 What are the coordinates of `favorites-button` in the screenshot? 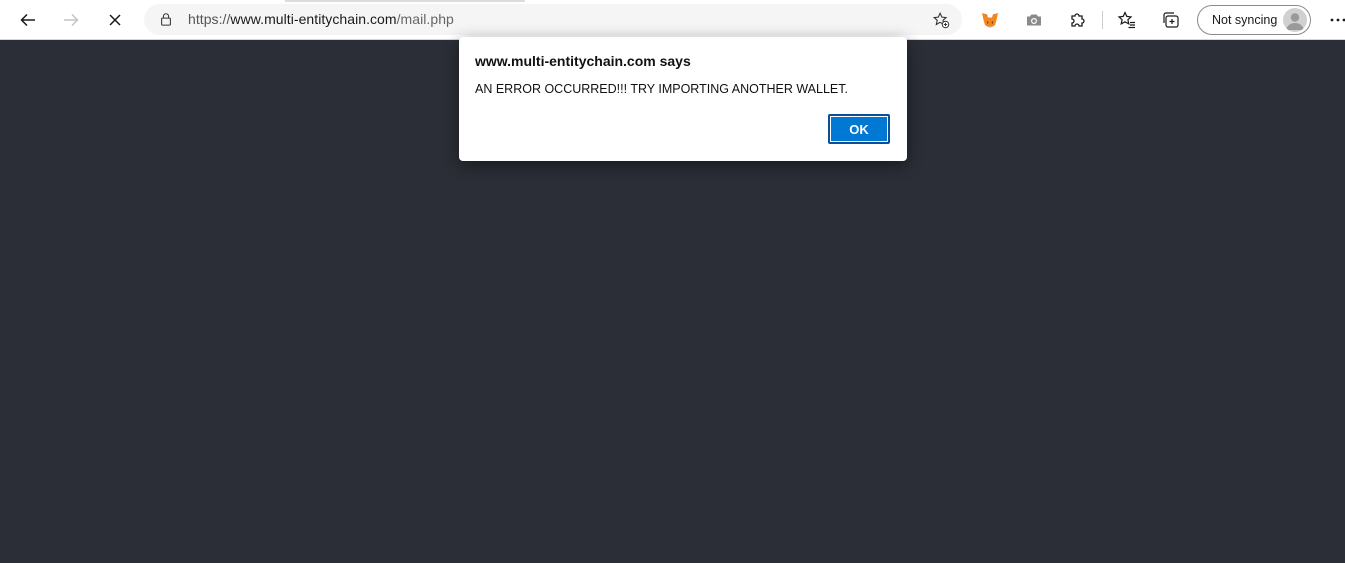 It's located at (1127, 20).